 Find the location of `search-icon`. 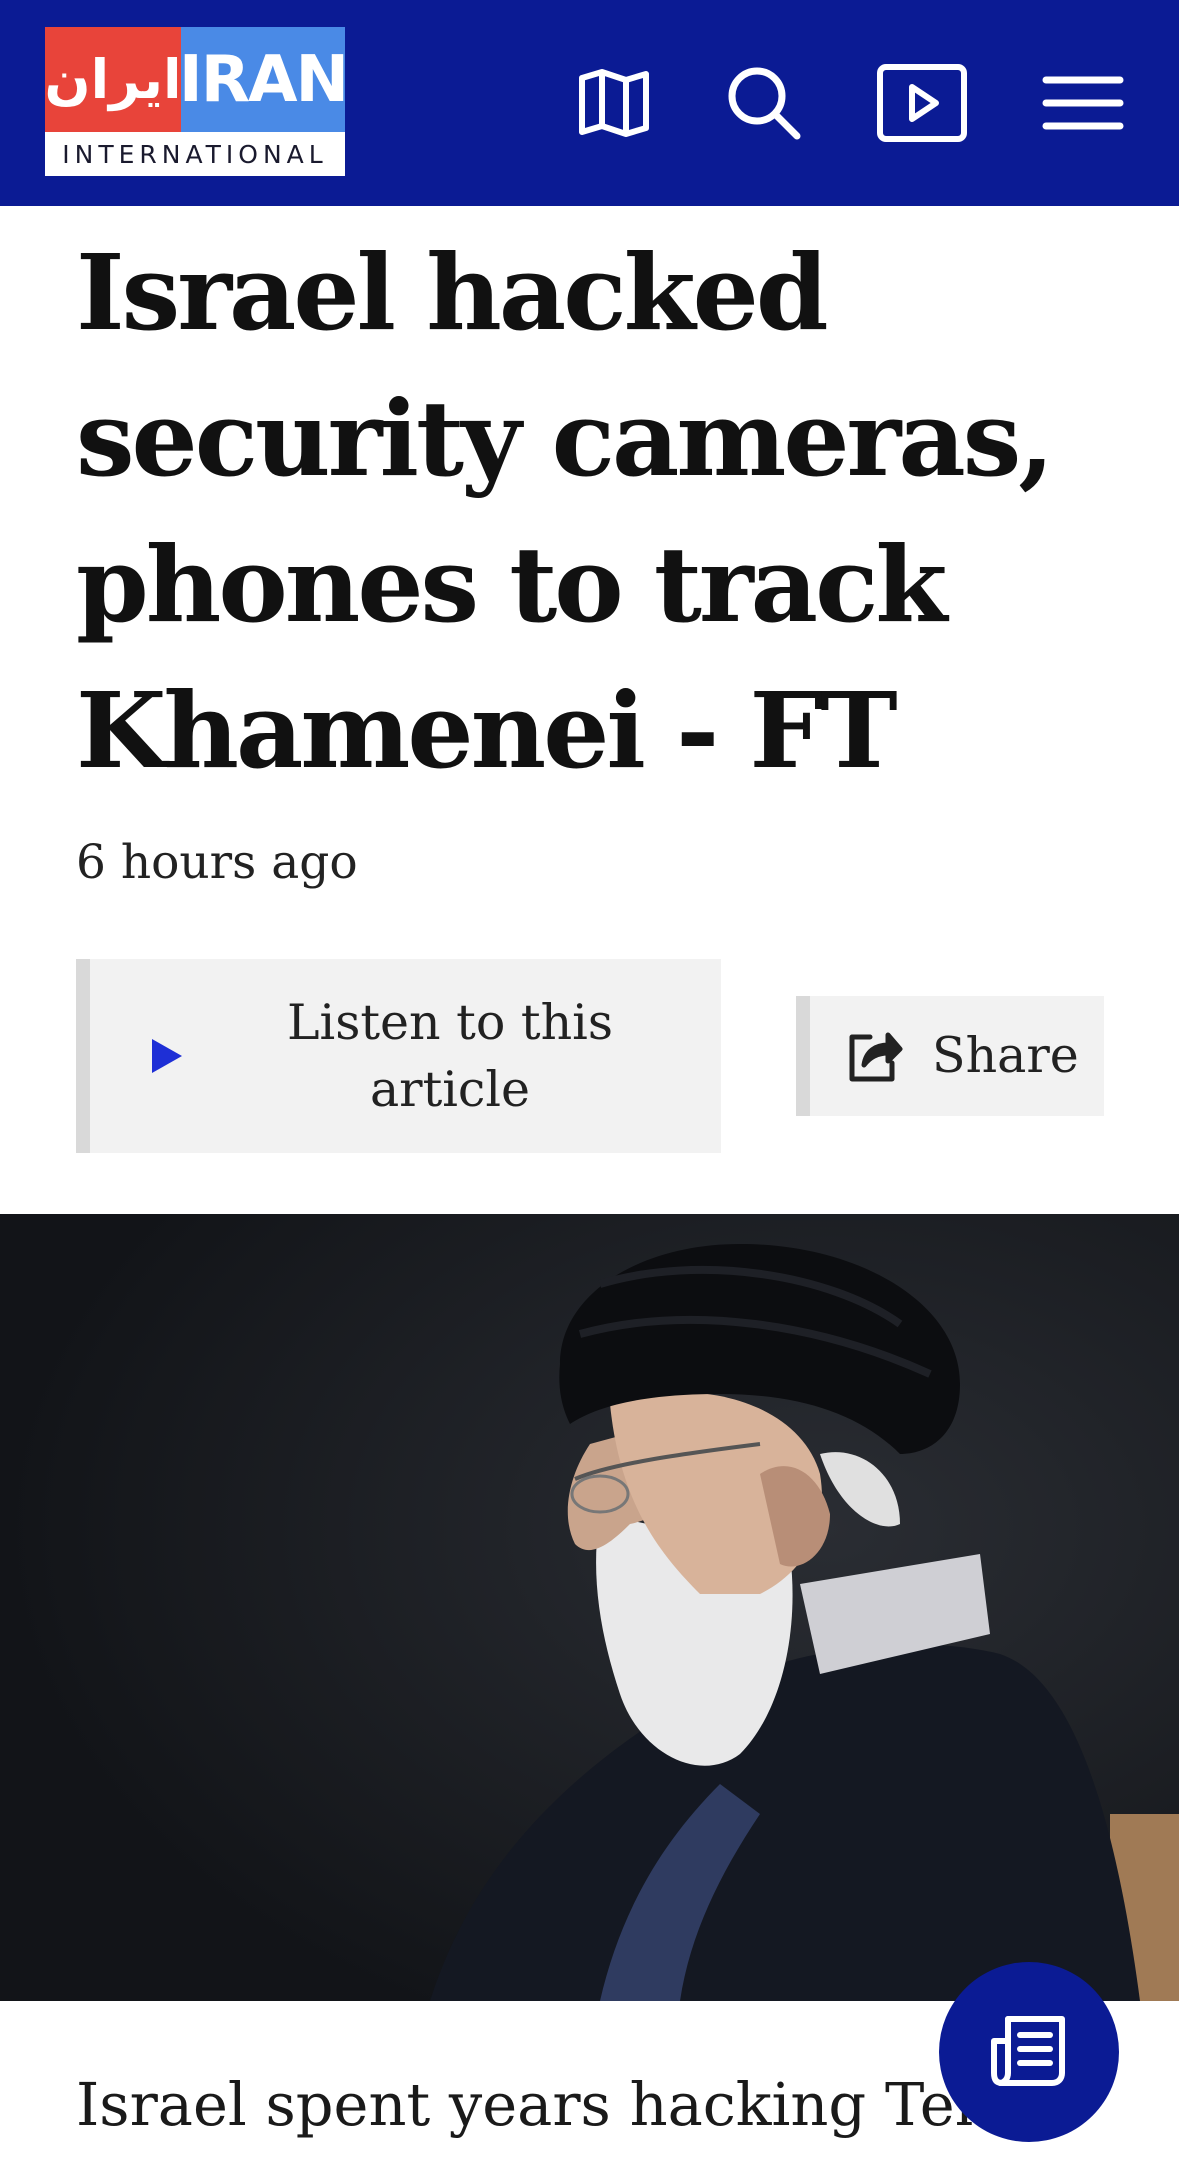

search-icon is located at coordinates (764, 103).